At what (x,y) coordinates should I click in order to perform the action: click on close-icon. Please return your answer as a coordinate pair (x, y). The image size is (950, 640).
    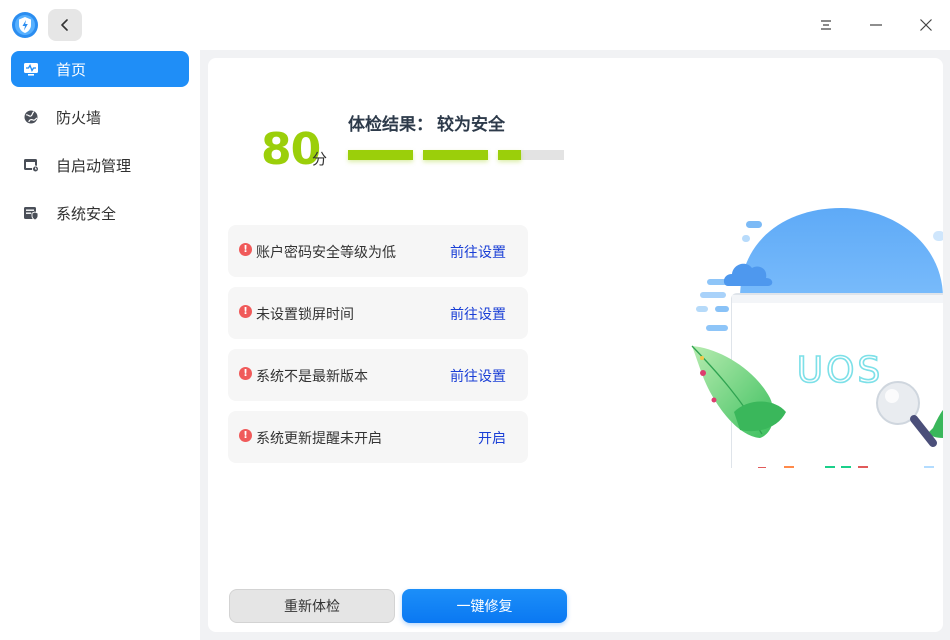
    Looking at the image, I should click on (926, 25).